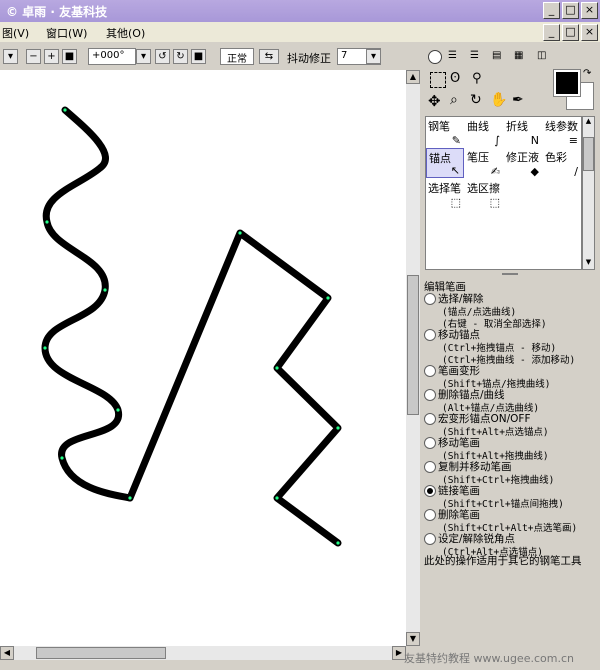 The image size is (600, 670). Describe the element at coordinates (545, 57) in the screenshot. I see `scratch-icon: ◫` at that location.